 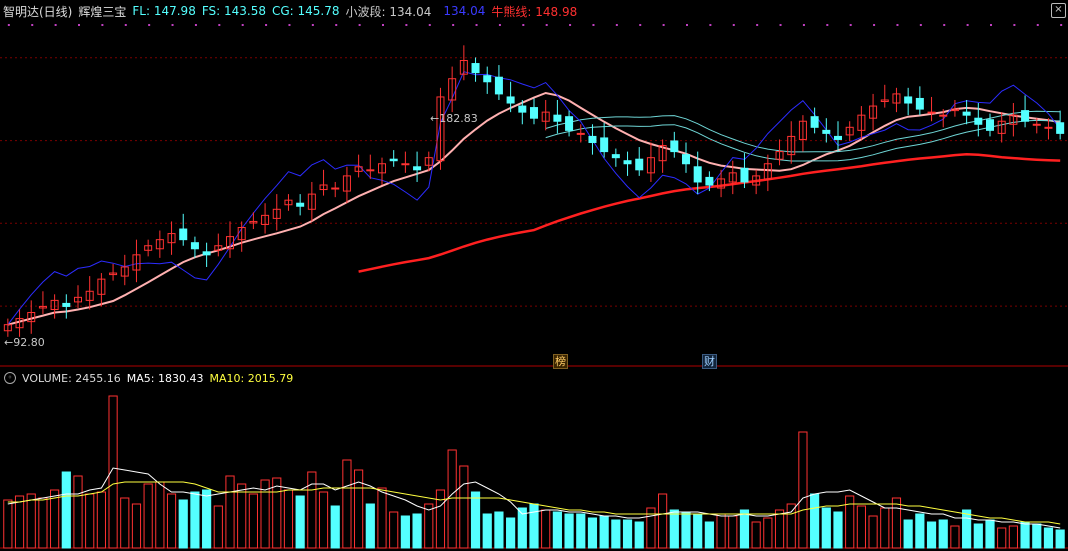 What do you see at coordinates (10, 378) in the screenshot?
I see `toggle-icon: ◦` at bounding box center [10, 378].